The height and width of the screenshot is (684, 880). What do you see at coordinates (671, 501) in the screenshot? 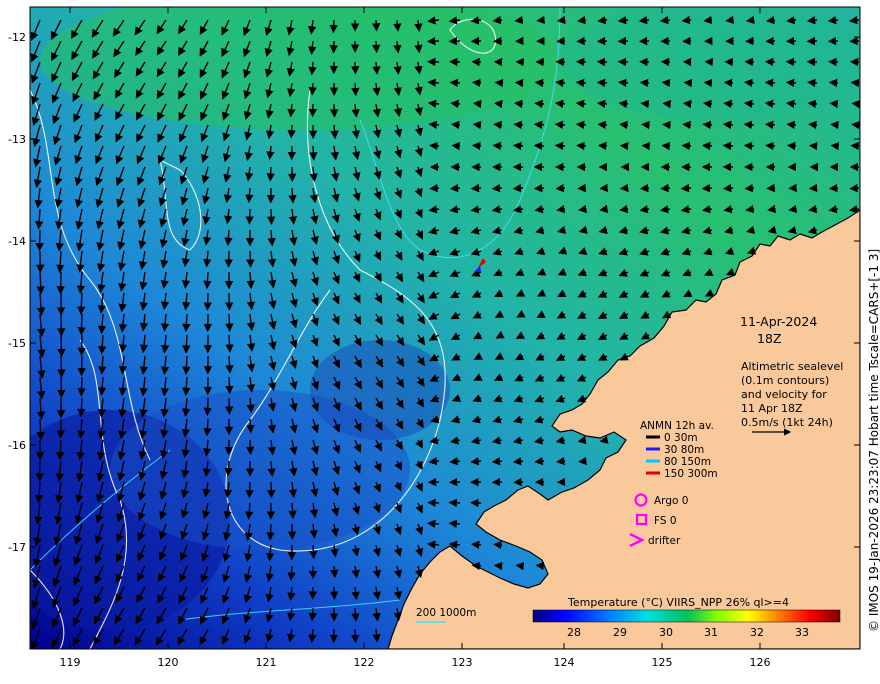
I see `argo-label: Argo 0` at bounding box center [671, 501].